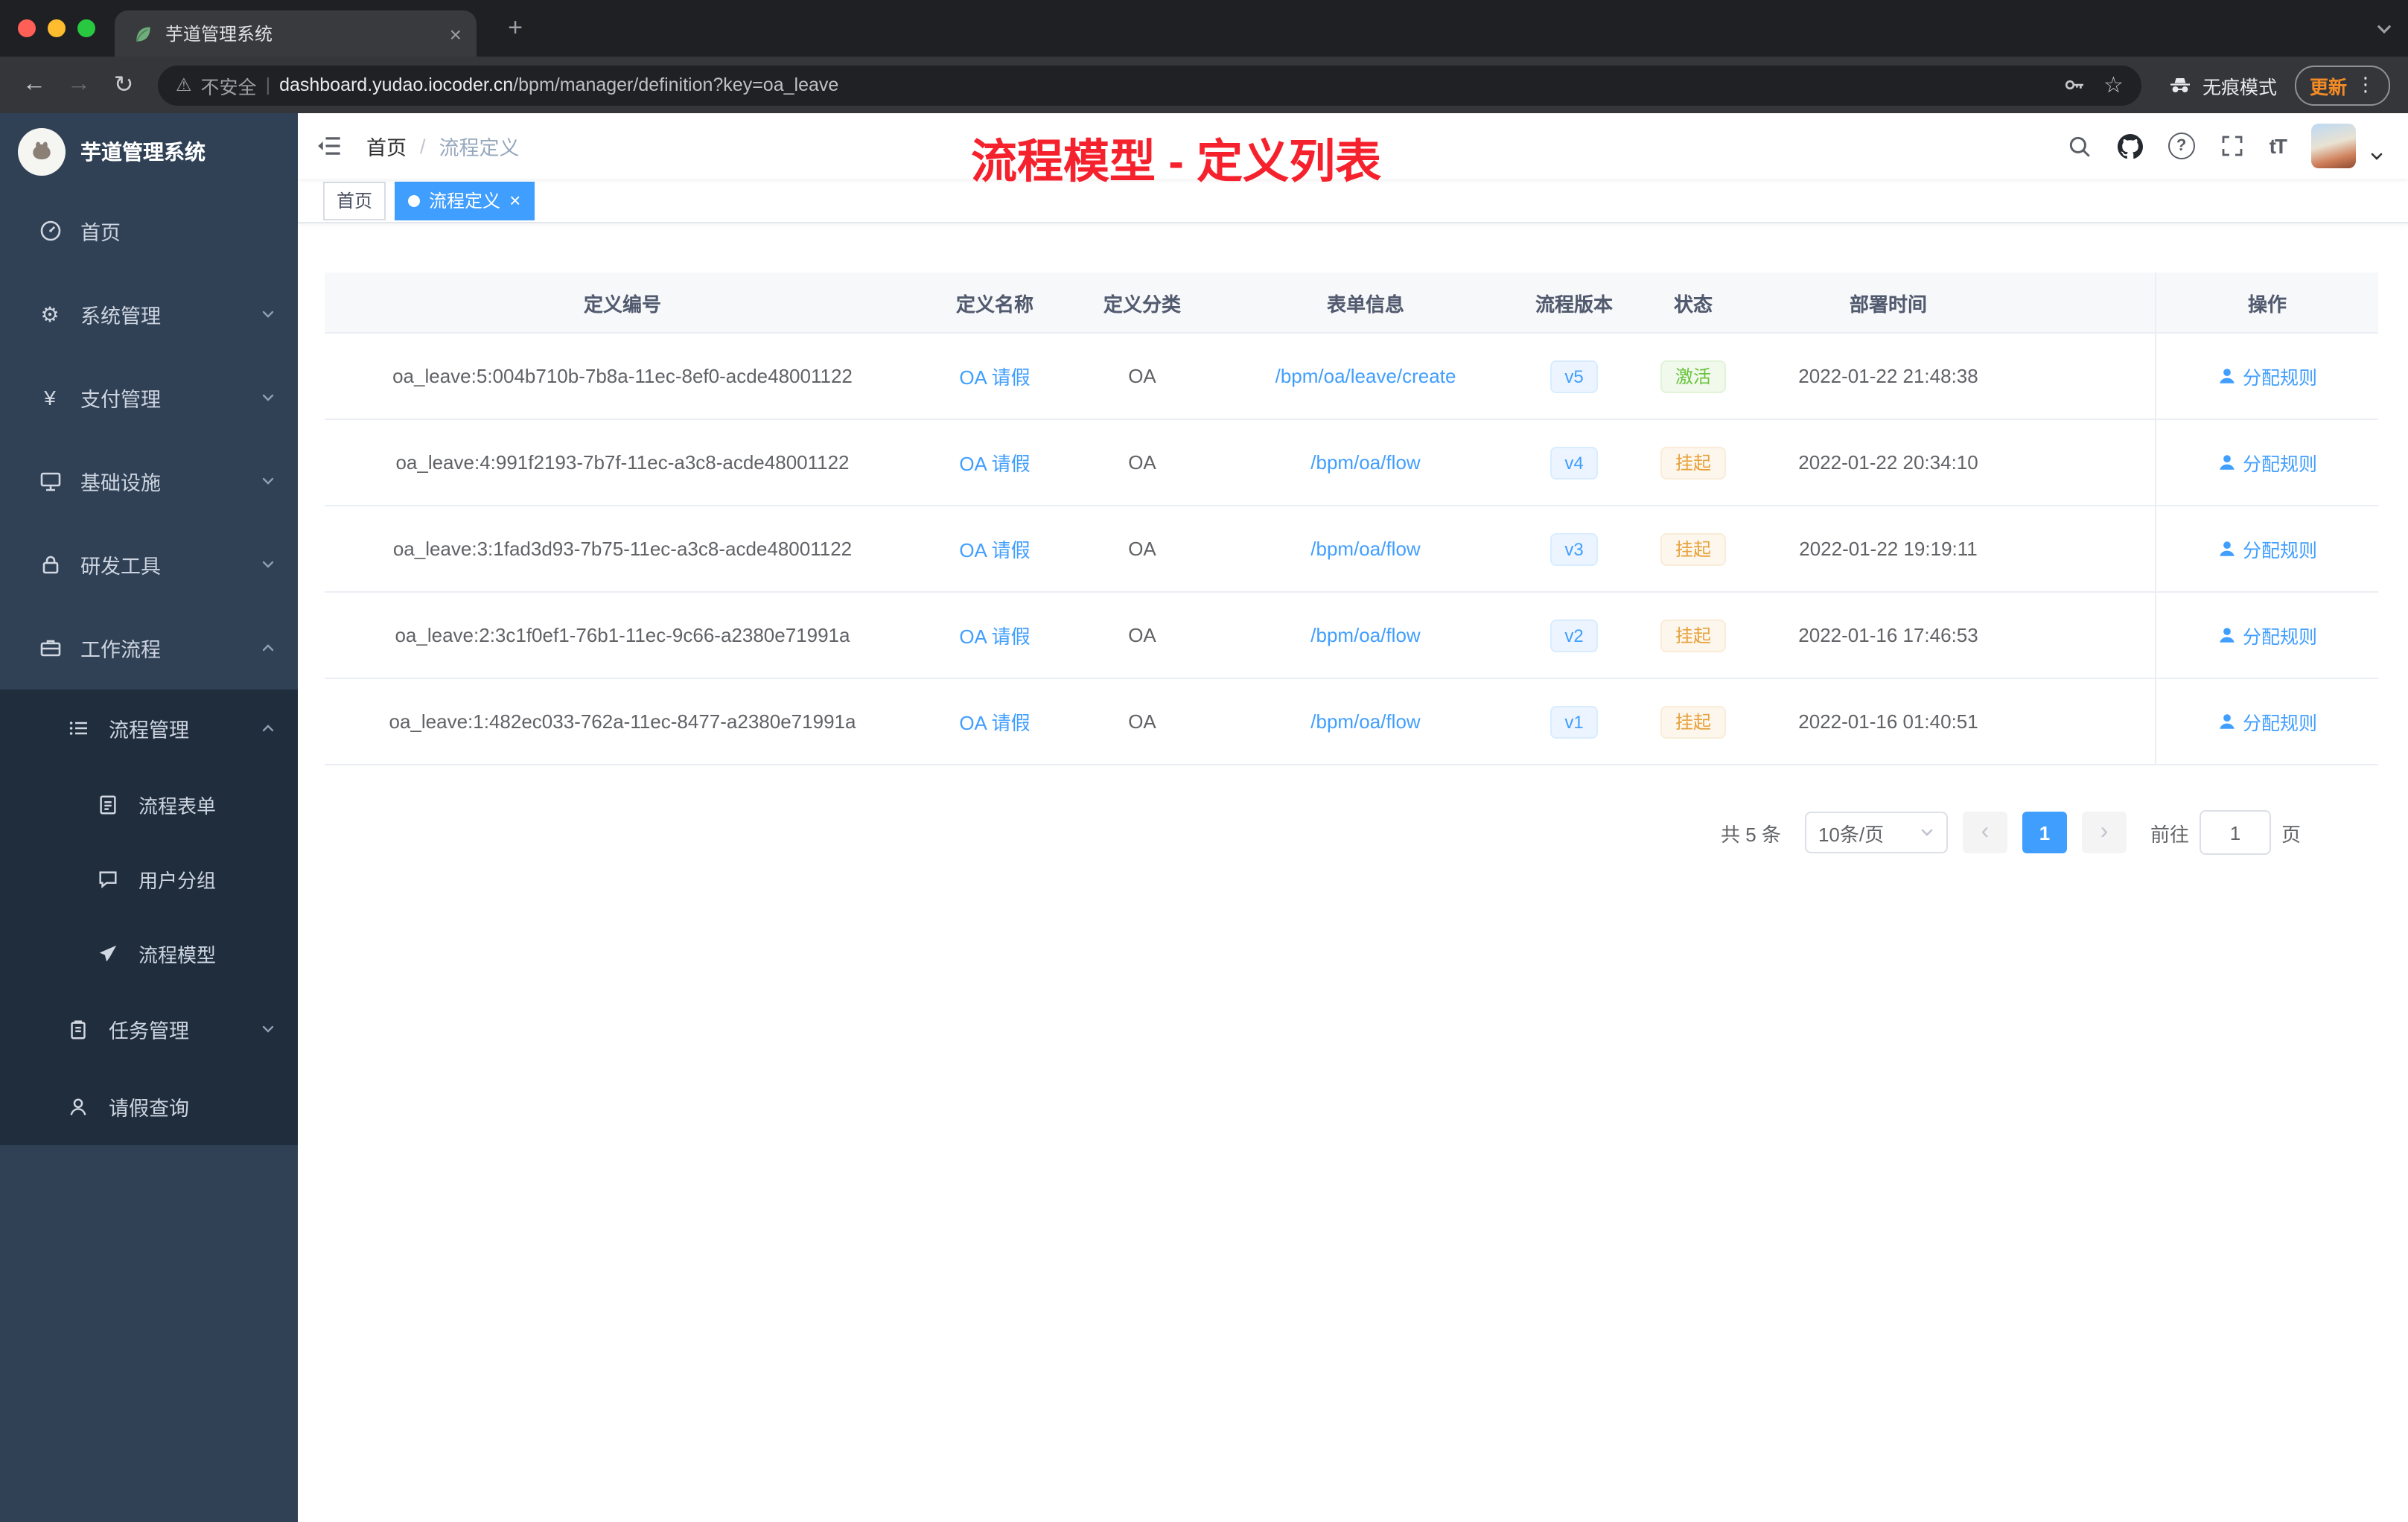 Image resolution: width=2408 pixels, height=1522 pixels. Describe the element at coordinates (149, 481) in the screenshot. I see `sidebar-item-infrastructure: 基础设施` at that location.